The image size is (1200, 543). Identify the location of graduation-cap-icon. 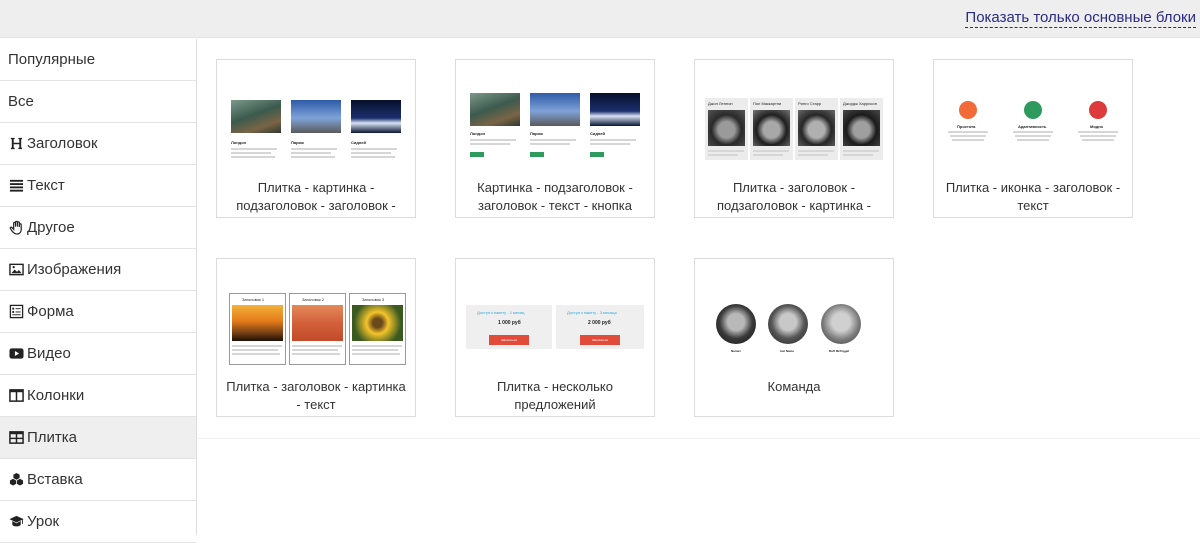
(16, 522).